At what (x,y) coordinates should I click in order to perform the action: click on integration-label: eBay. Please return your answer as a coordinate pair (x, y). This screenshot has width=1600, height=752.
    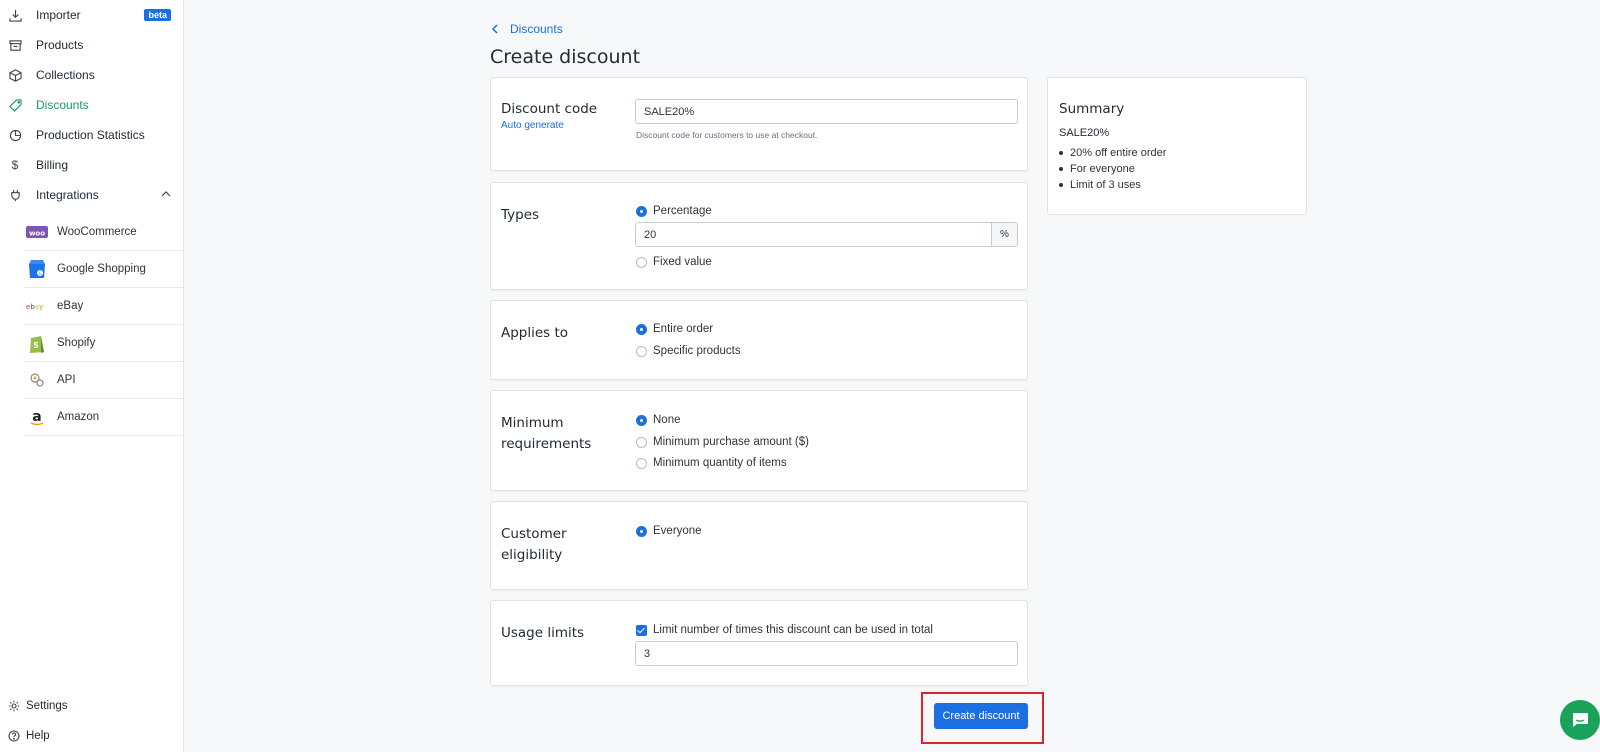
    Looking at the image, I should click on (70, 306).